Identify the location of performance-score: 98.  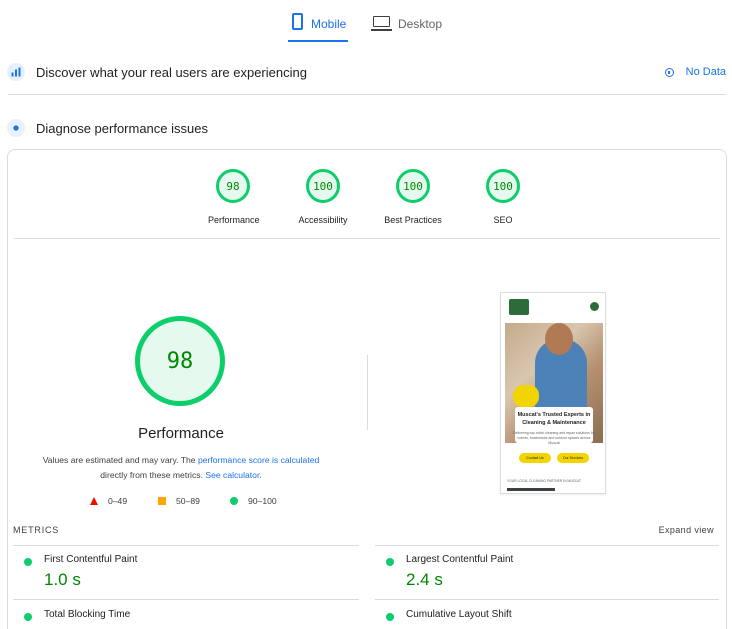
(180, 361).